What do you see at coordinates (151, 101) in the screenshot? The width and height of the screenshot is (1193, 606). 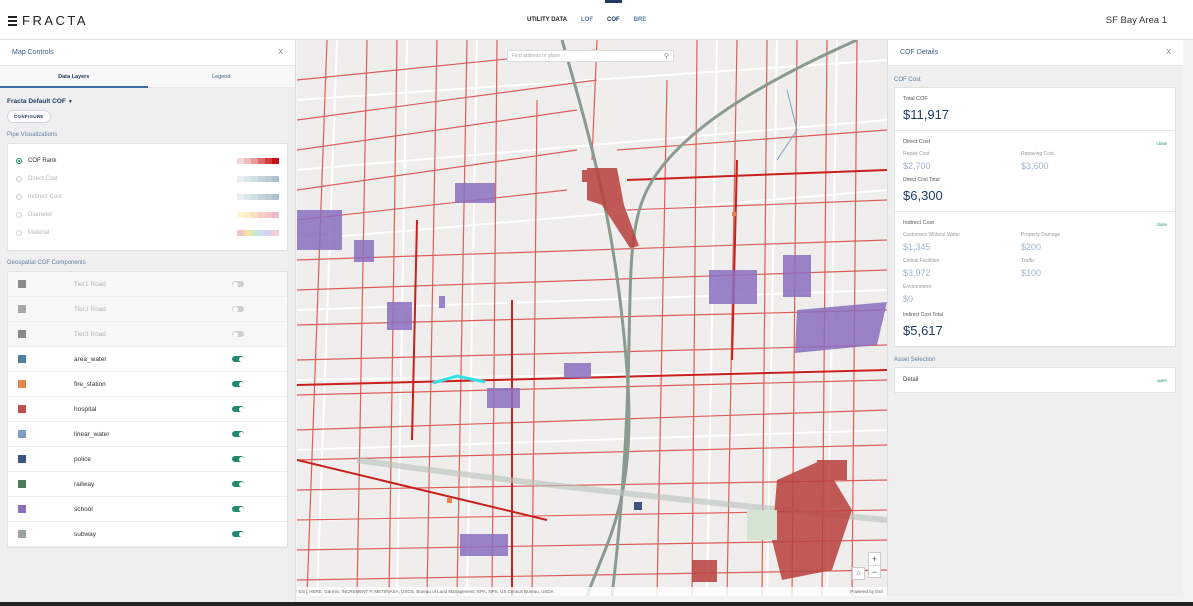 I see `preset-dropdown: Fracta Default COF ▼` at bounding box center [151, 101].